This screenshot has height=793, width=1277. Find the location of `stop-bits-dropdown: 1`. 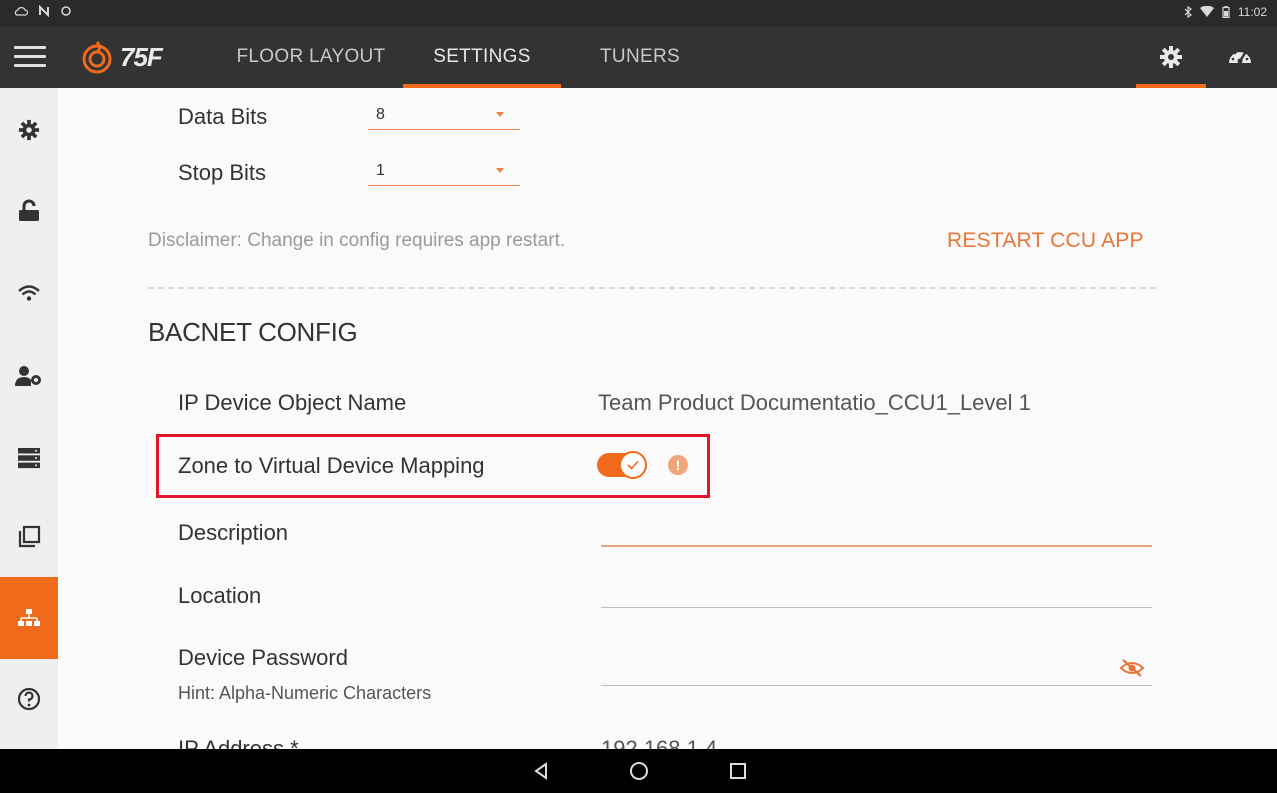

stop-bits-dropdown: 1 is located at coordinates (444, 172).